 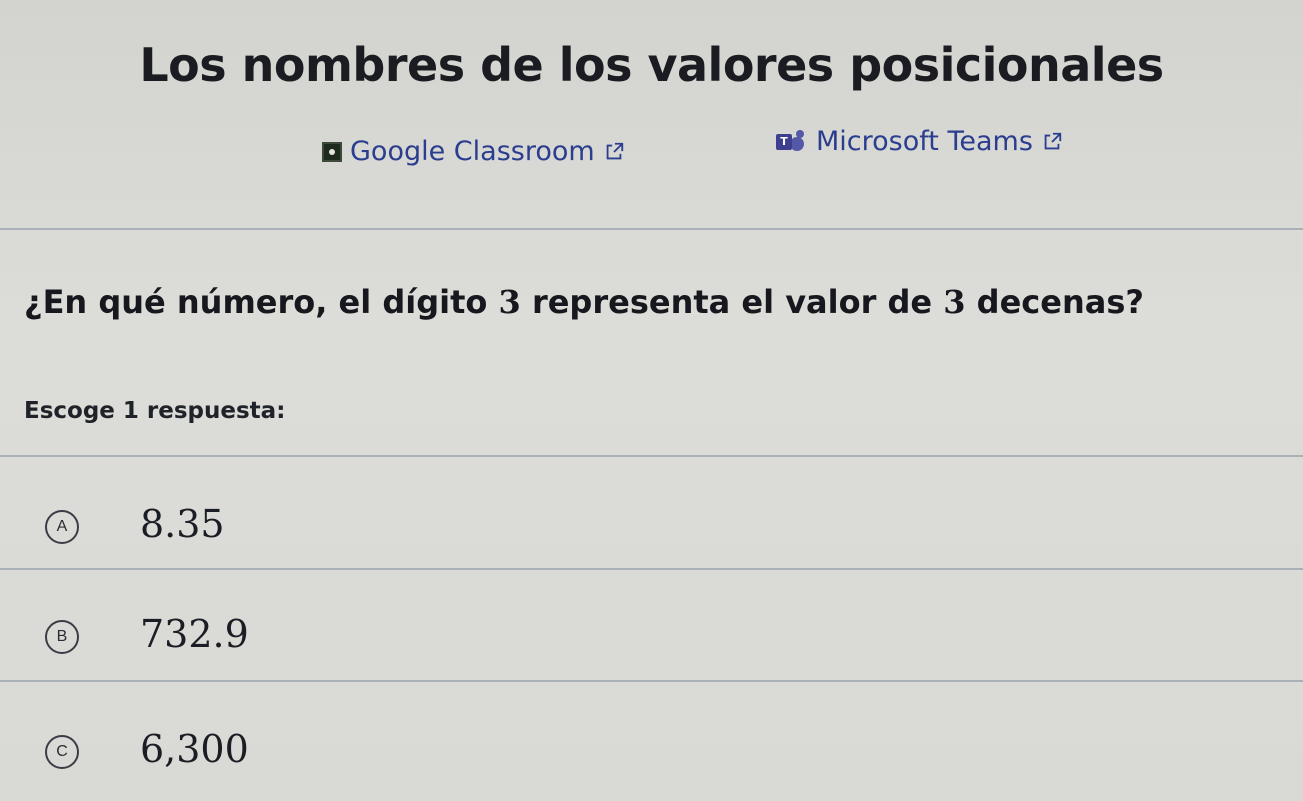 What do you see at coordinates (651, 229) in the screenshot?
I see `header-divider` at bounding box center [651, 229].